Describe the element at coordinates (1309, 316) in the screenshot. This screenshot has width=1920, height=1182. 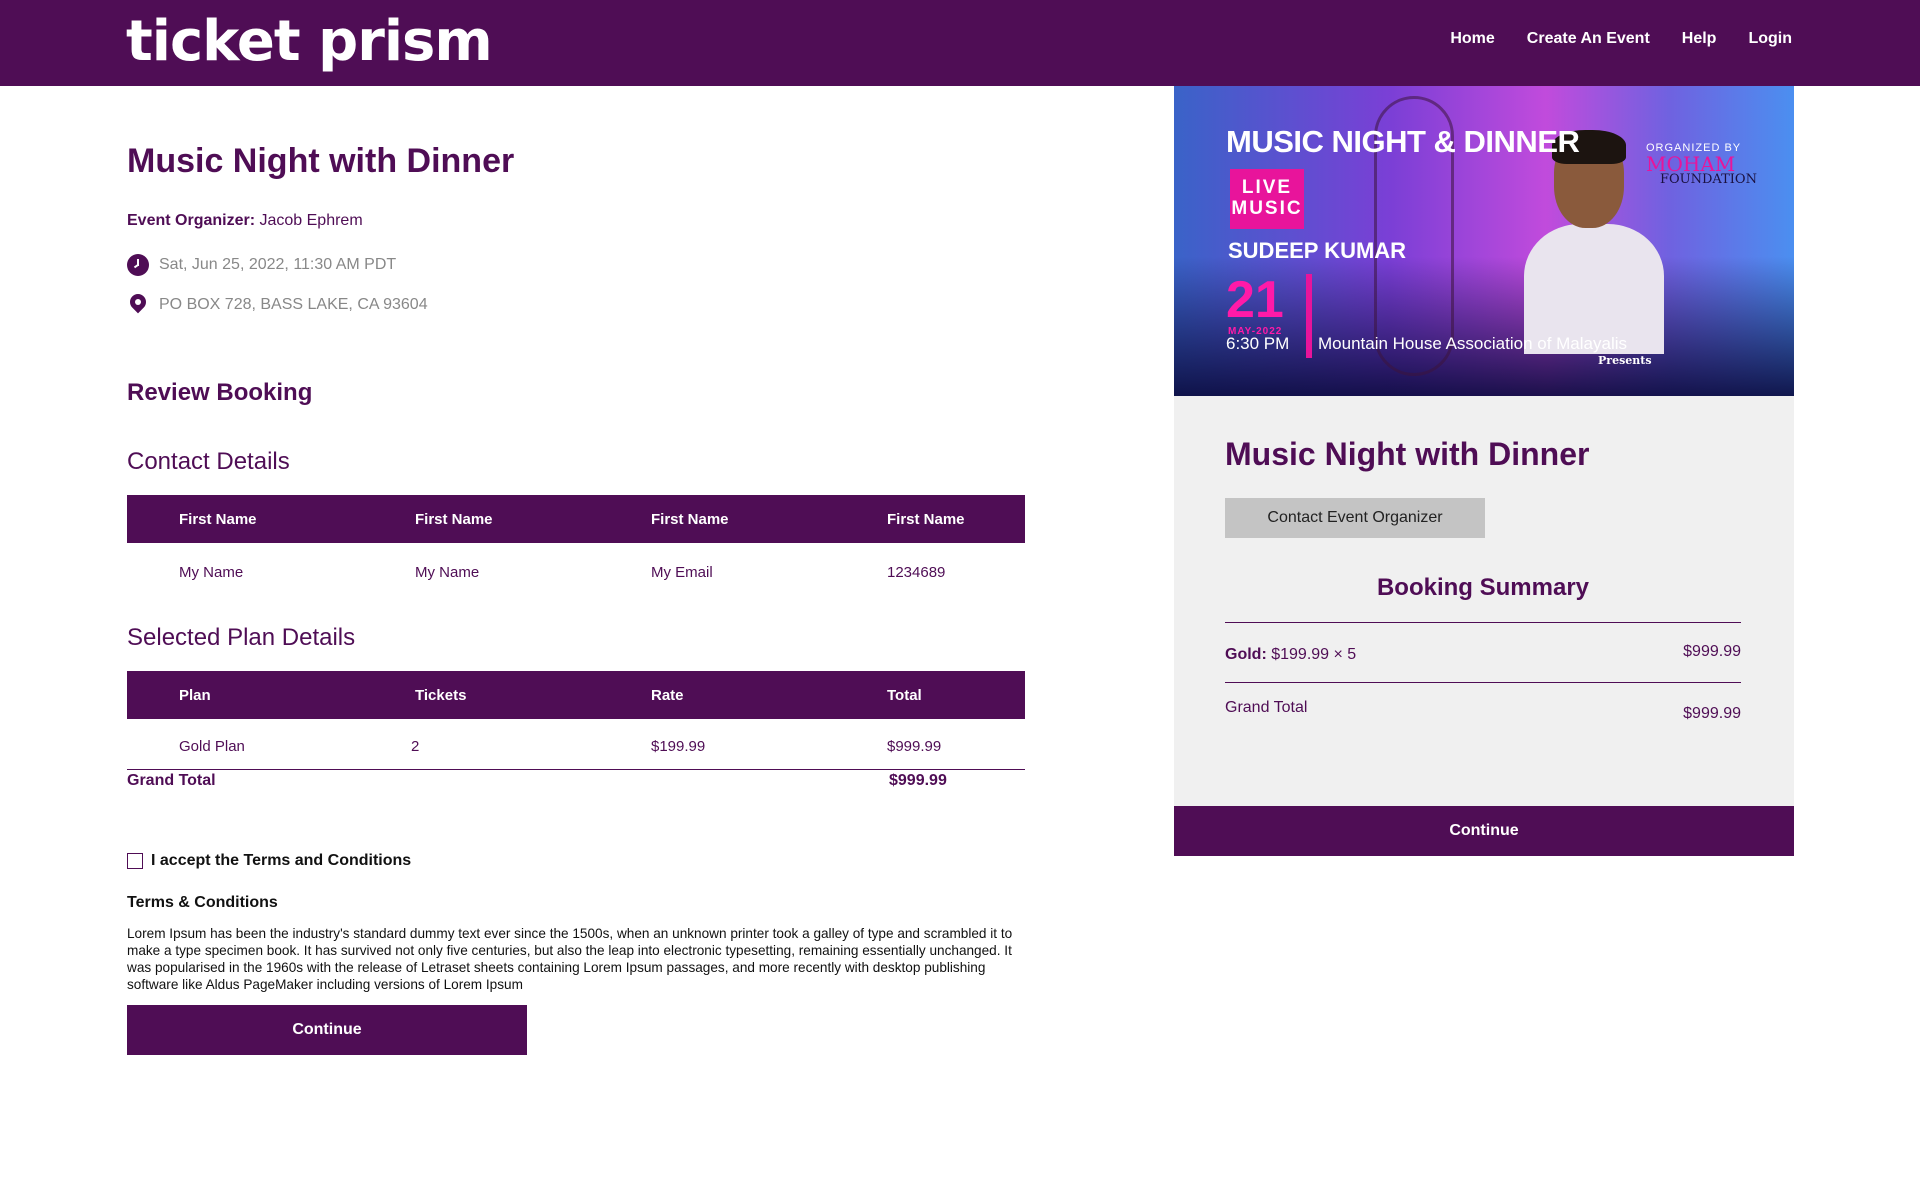
I see `banner-divider` at that location.